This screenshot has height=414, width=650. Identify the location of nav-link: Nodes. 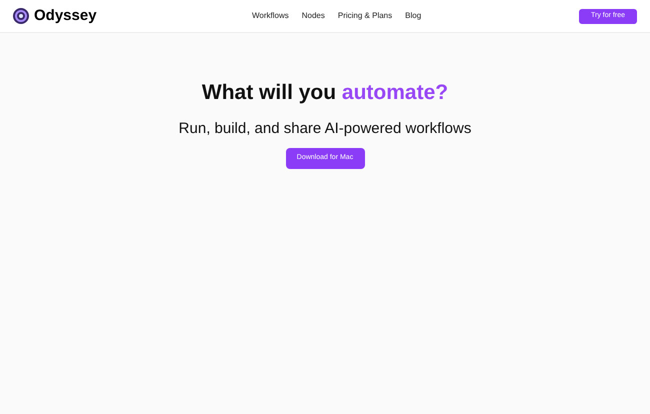
(313, 16).